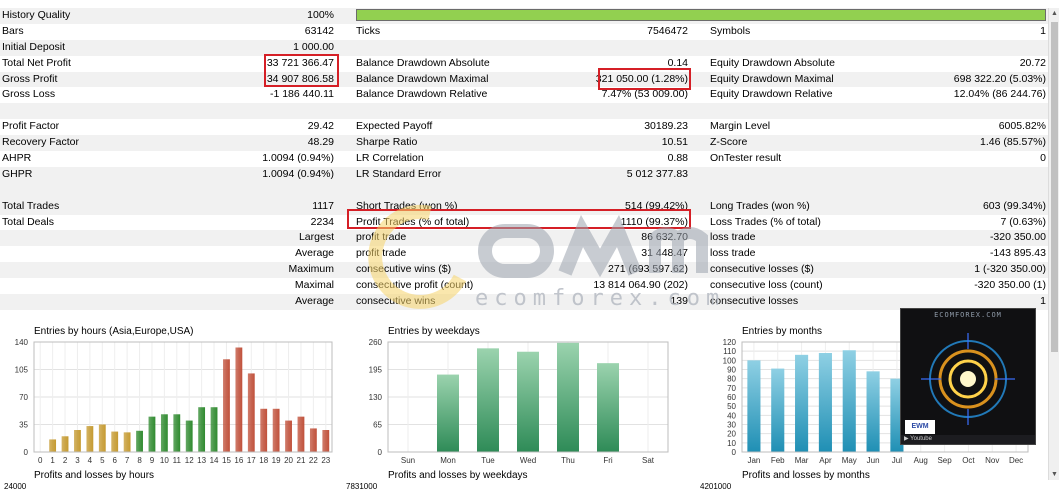  What do you see at coordinates (408, 460) in the screenshot?
I see `x-tick-label: Sun` at bounding box center [408, 460].